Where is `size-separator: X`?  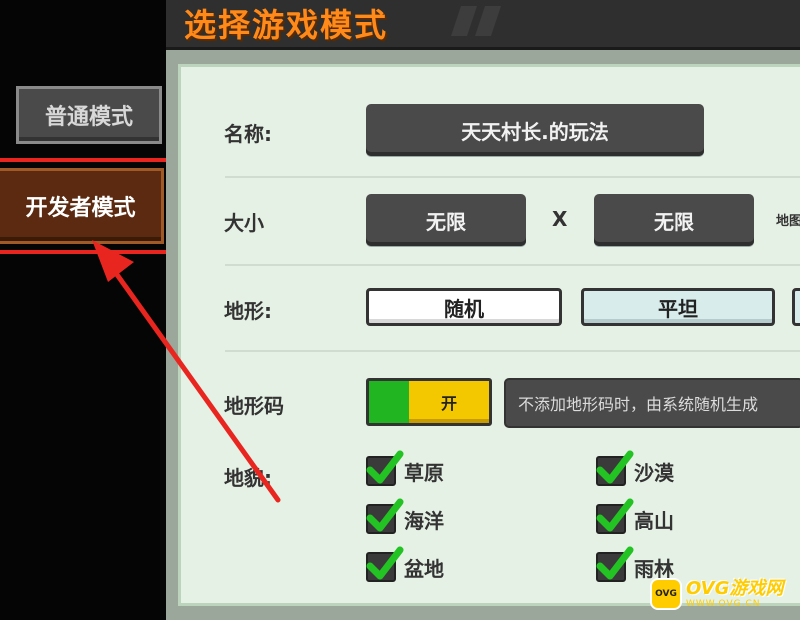
size-separator: X is located at coordinates (560, 219).